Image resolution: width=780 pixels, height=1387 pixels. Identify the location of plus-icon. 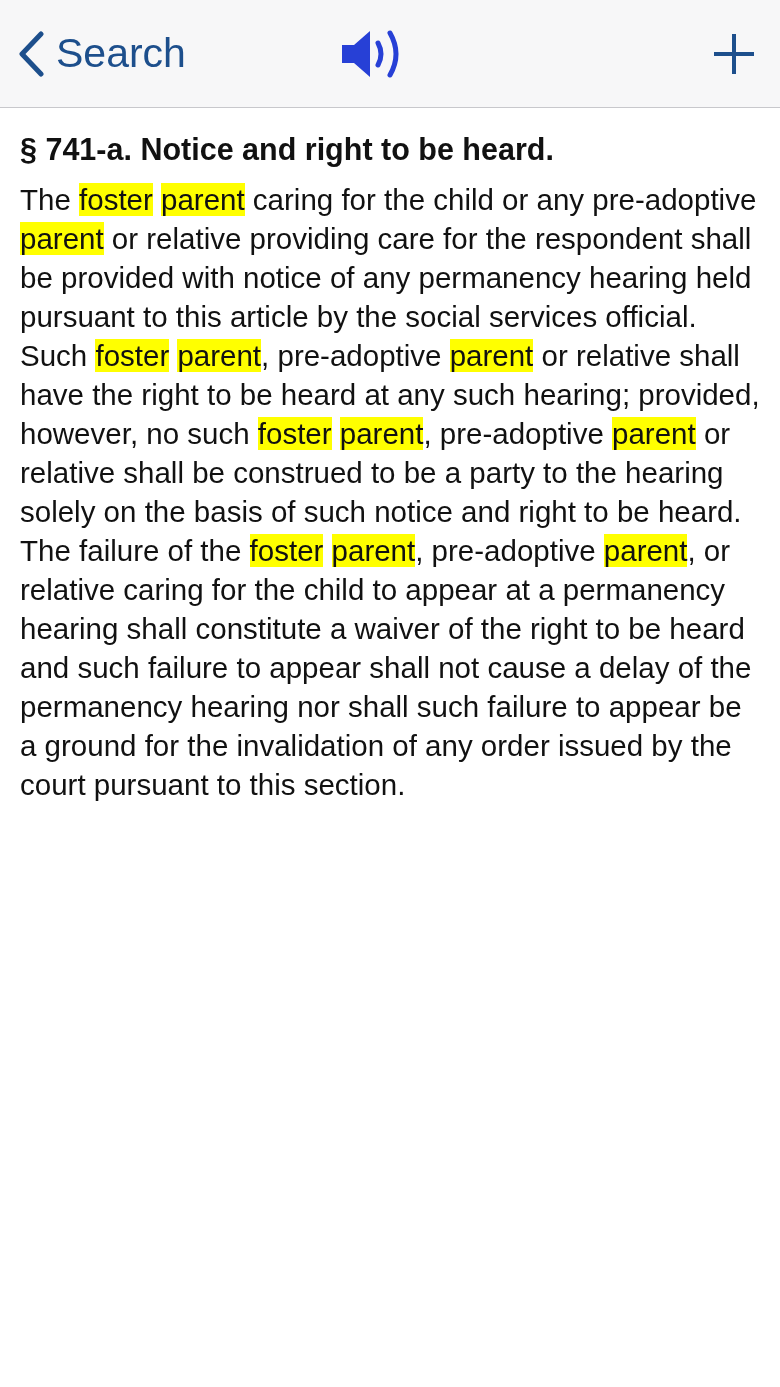
(734, 53).